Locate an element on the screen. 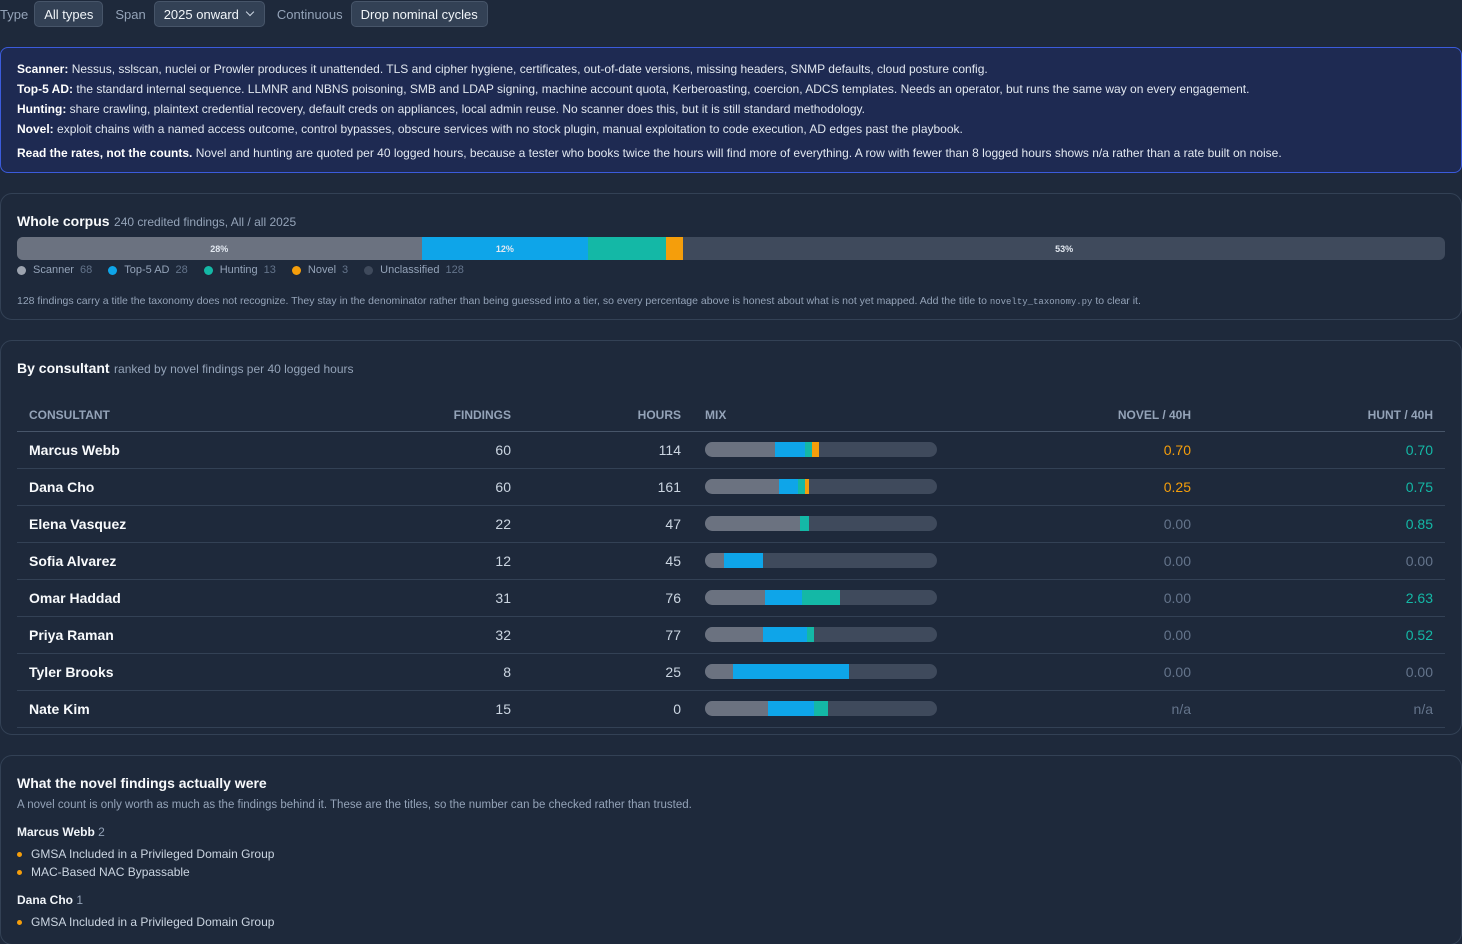 The width and height of the screenshot is (1462, 944). segment-percent-label: 53% is located at coordinates (1064, 248).